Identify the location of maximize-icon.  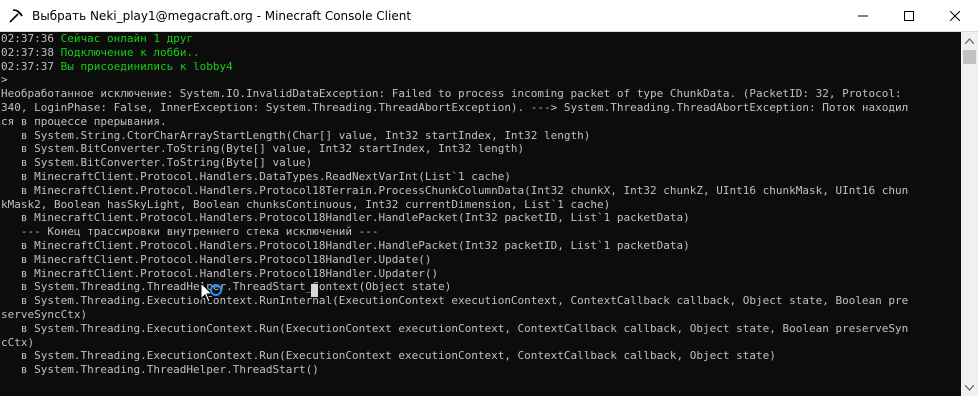
(909, 15).